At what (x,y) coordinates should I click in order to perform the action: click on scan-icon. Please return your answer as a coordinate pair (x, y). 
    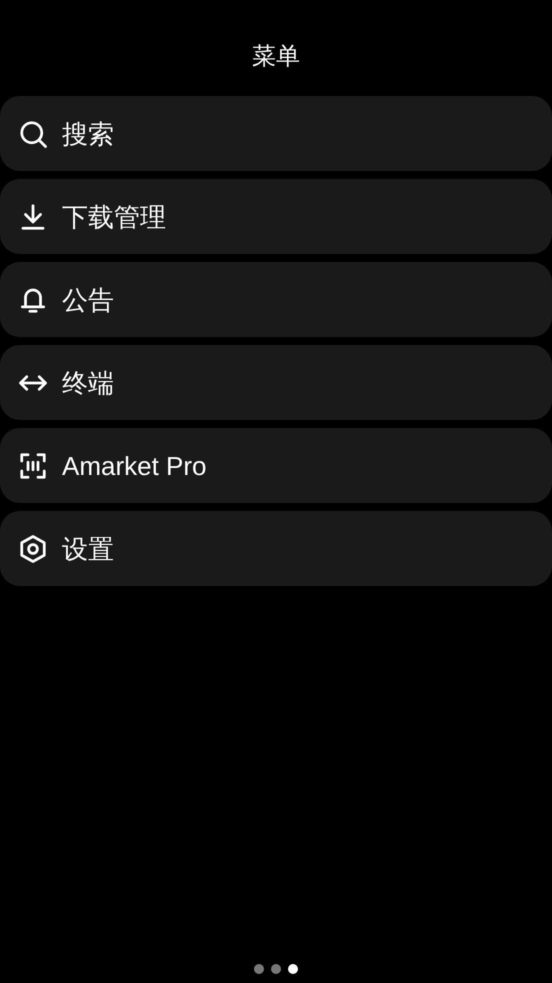
    Looking at the image, I should click on (33, 465).